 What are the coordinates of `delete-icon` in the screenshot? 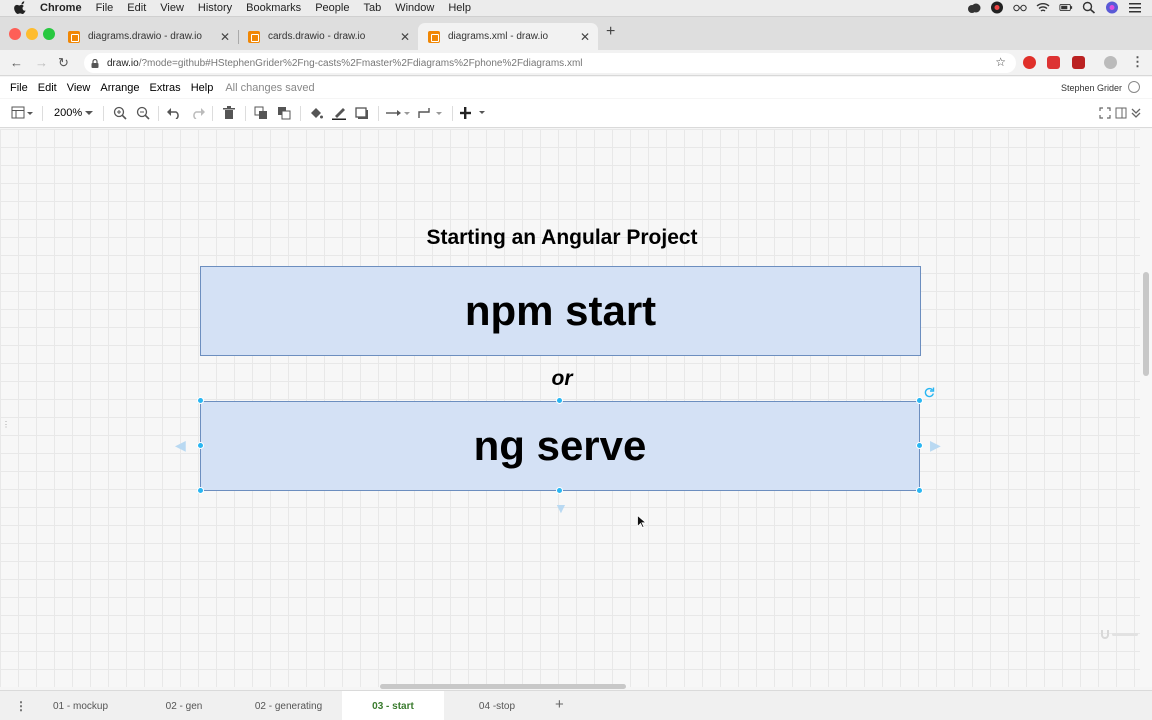 It's located at (229, 113).